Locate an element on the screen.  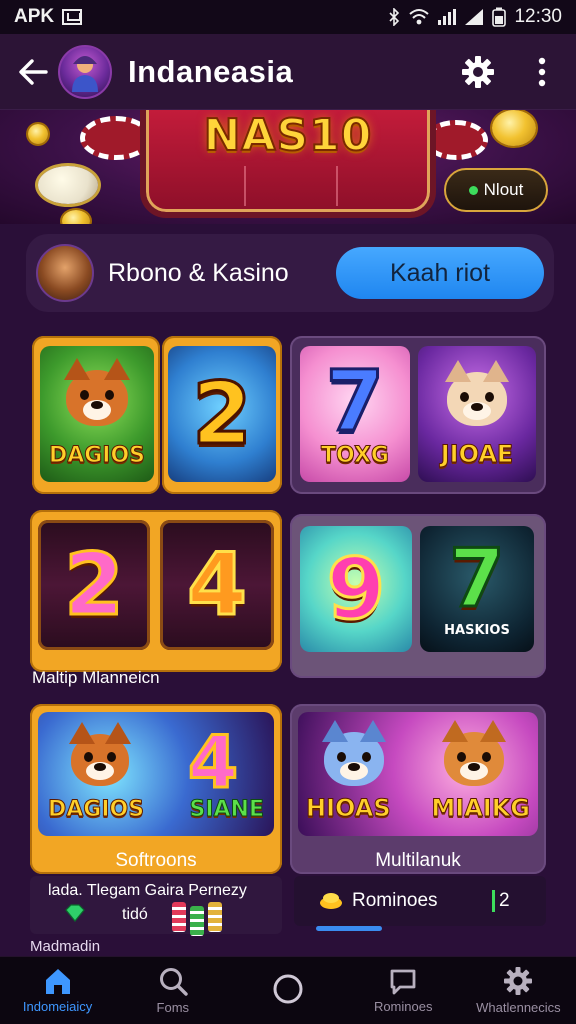
chat-icon is located at coordinates (403, 982).